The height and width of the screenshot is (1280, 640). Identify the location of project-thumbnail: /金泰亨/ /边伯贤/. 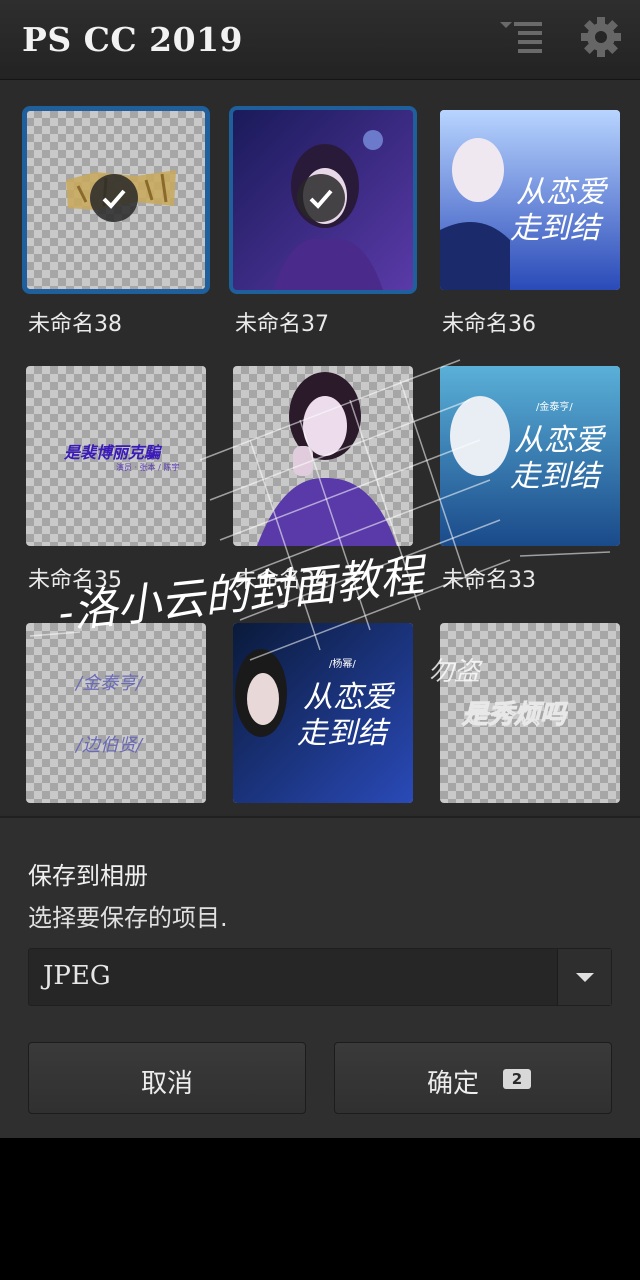
(116, 713).